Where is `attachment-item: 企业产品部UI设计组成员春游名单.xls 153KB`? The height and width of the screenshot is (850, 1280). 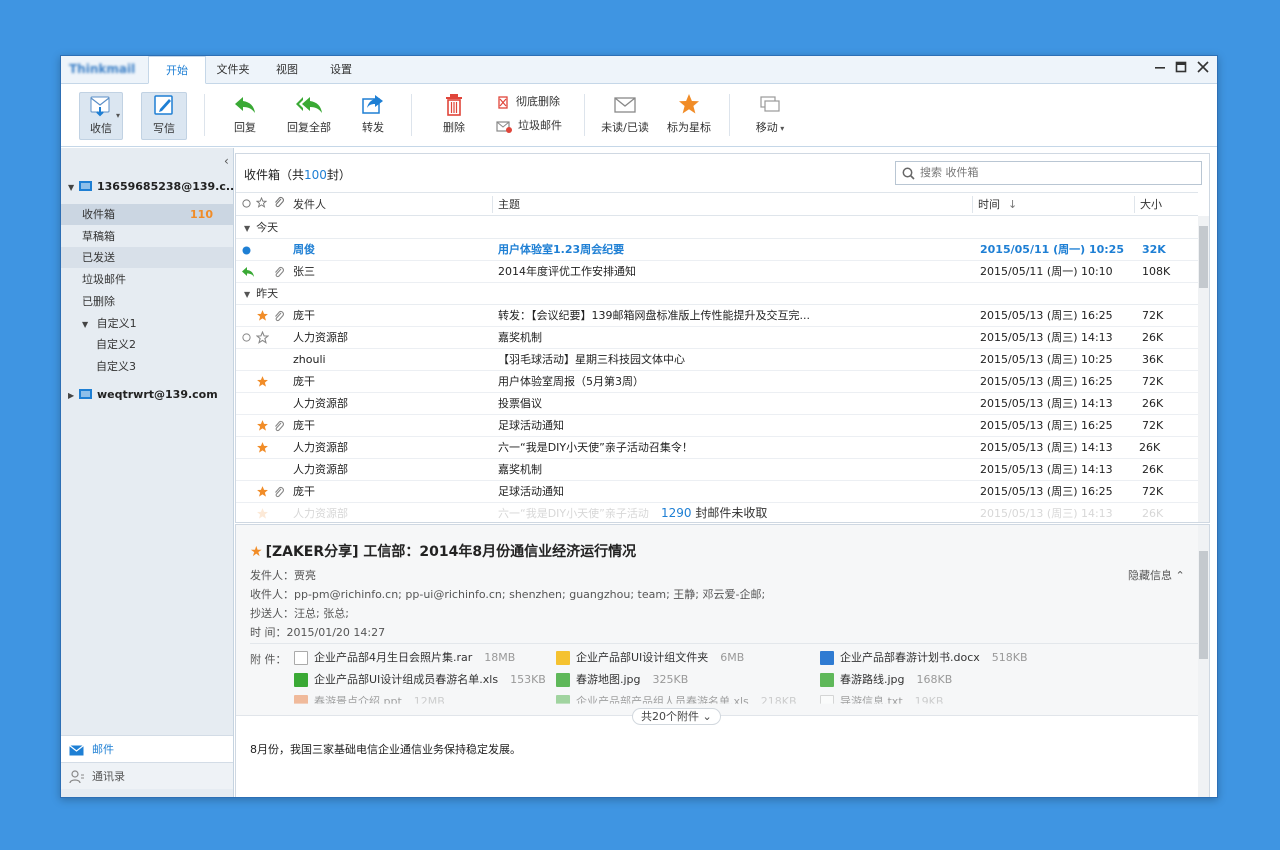
attachment-item: 企业产品部UI设计组成员春游名单.xls 153KB is located at coordinates (420, 680).